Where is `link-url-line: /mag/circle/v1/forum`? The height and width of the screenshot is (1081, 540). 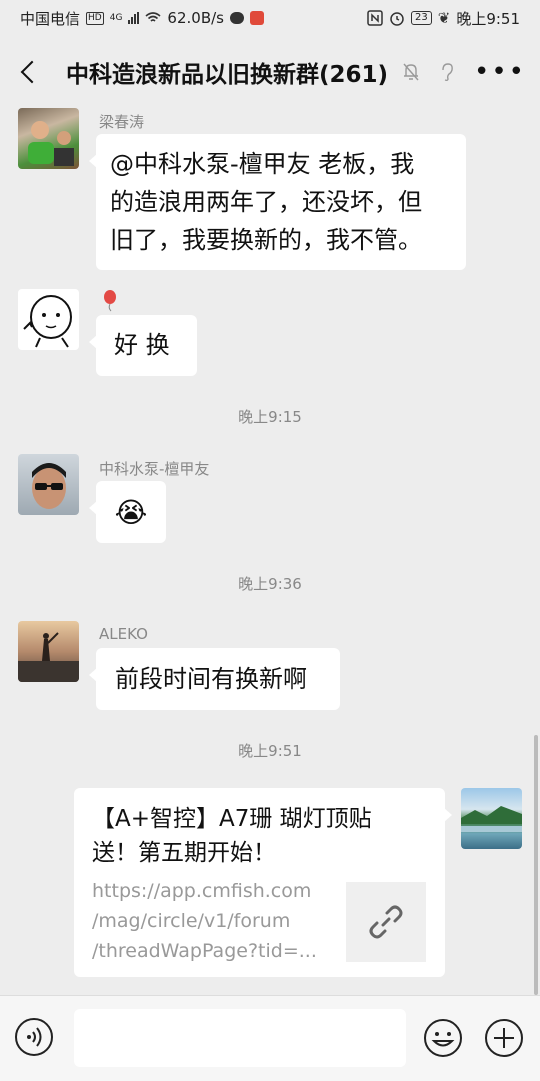
link-url-line: /mag/circle/v1/forum is located at coordinates (191, 921).